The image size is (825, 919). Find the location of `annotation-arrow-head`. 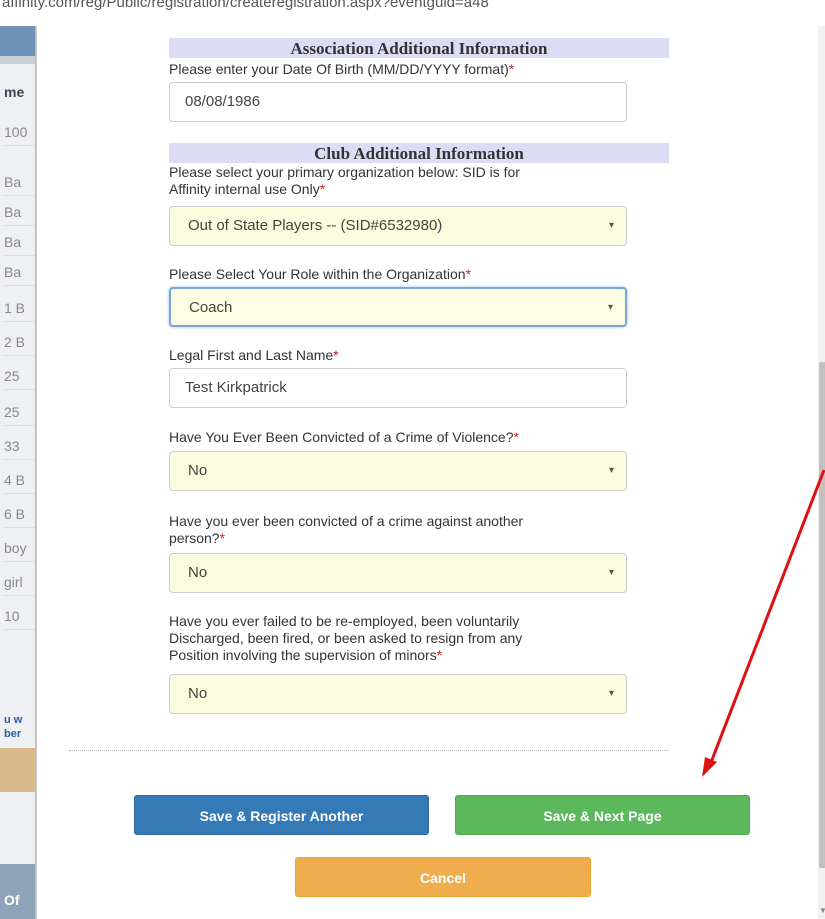

annotation-arrow-head is located at coordinates (709, 767).